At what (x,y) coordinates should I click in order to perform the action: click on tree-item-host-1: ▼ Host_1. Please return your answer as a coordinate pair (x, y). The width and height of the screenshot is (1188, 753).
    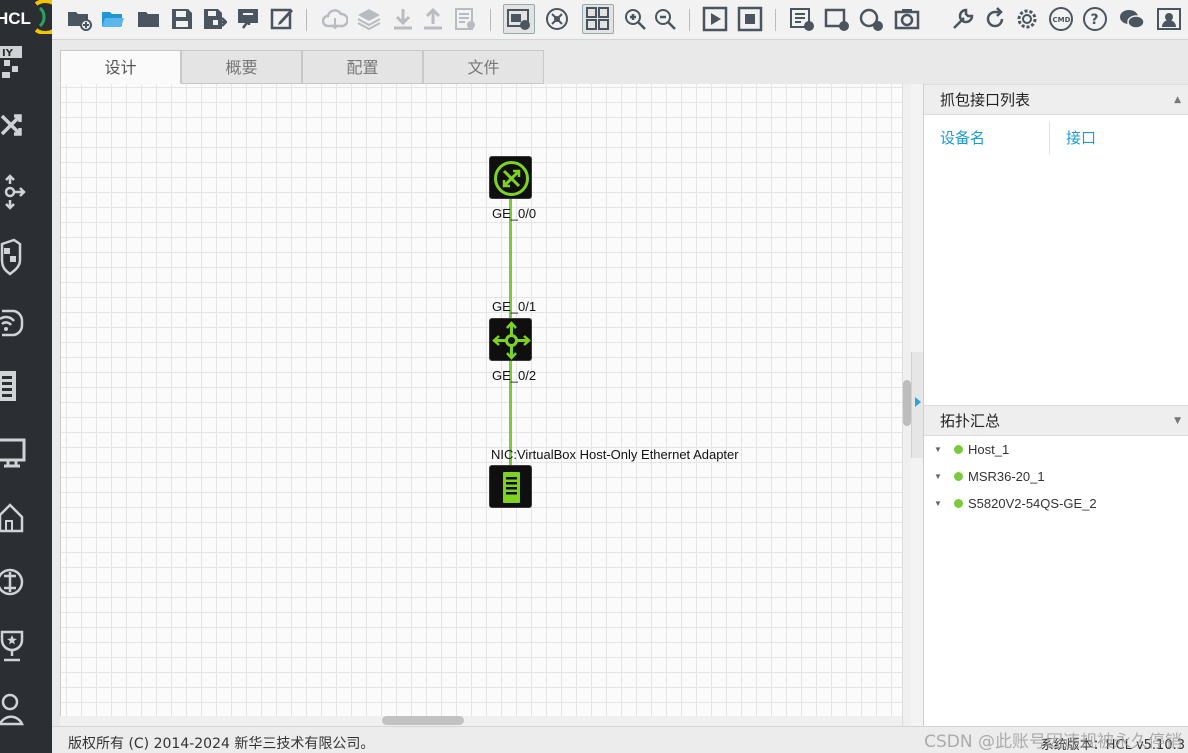
    Looking at the image, I should click on (1056, 449).